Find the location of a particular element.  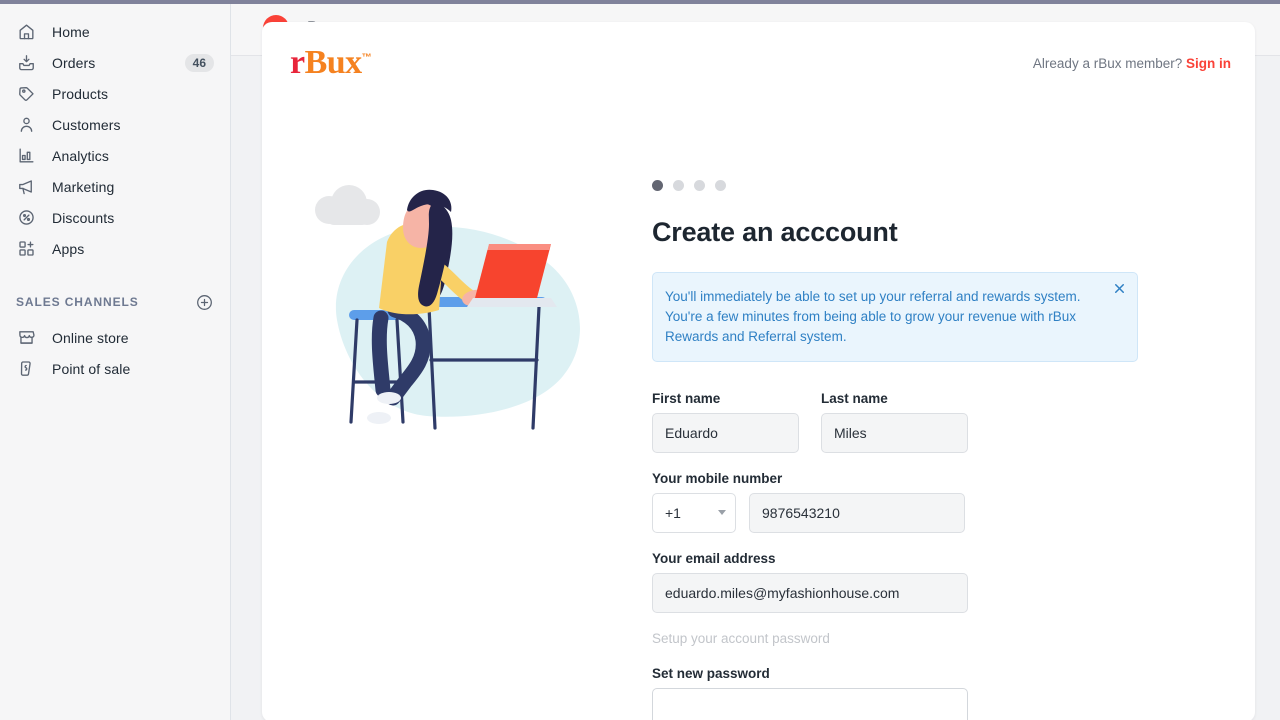

sidebar-item-home: Home is located at coordinates (115, 31).